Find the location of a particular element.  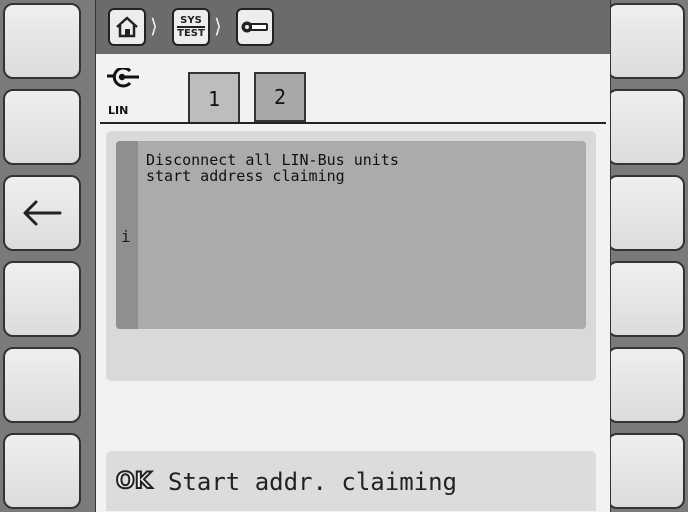

sys-test-line1: SYS is located at coordinates (191, 21).